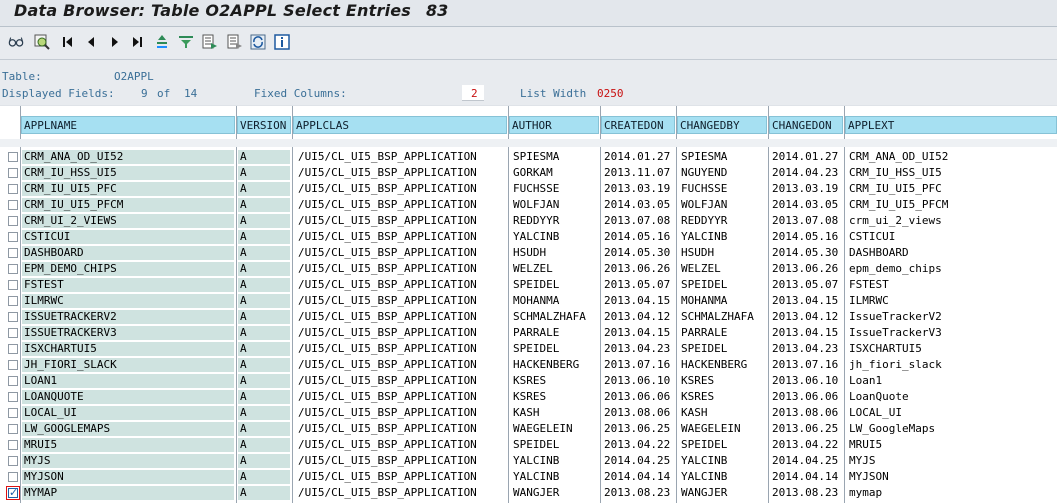 Image resolution: width=1057 pixels, height=503 pixels. Describe the element at coordinates (128, 301) in the screenshot. I see `key-cell-applname: ILMRWC` at that location.